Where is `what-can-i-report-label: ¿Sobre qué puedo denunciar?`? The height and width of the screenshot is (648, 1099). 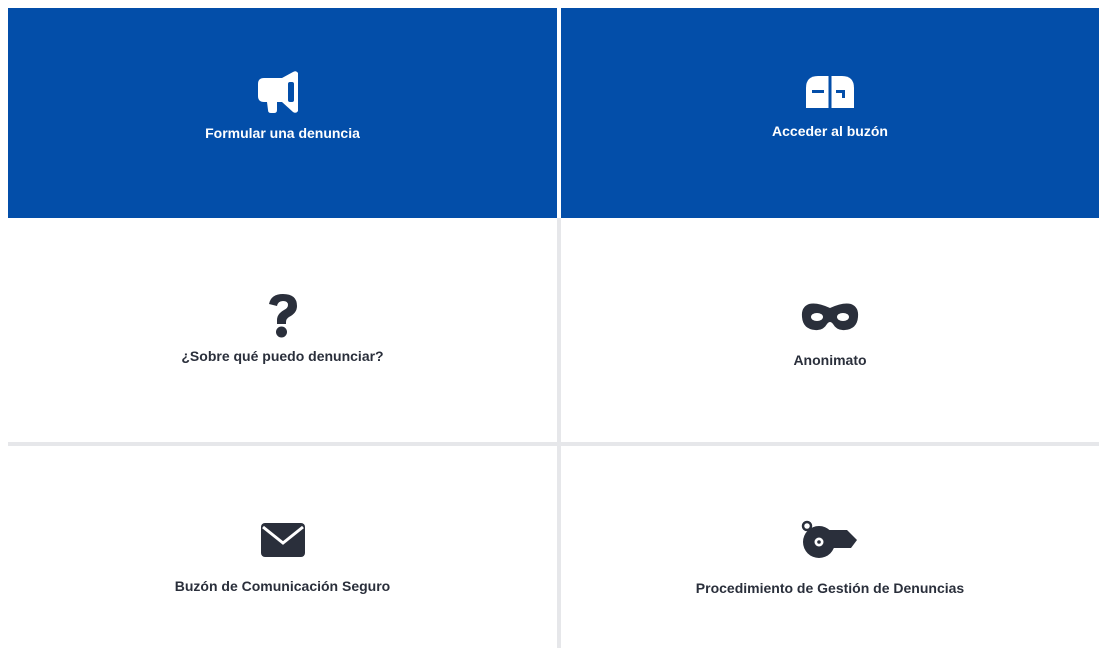
what-can-i-report-label: ¿Sobre qué puedo denunciar? is located at coordinates (282, 356).